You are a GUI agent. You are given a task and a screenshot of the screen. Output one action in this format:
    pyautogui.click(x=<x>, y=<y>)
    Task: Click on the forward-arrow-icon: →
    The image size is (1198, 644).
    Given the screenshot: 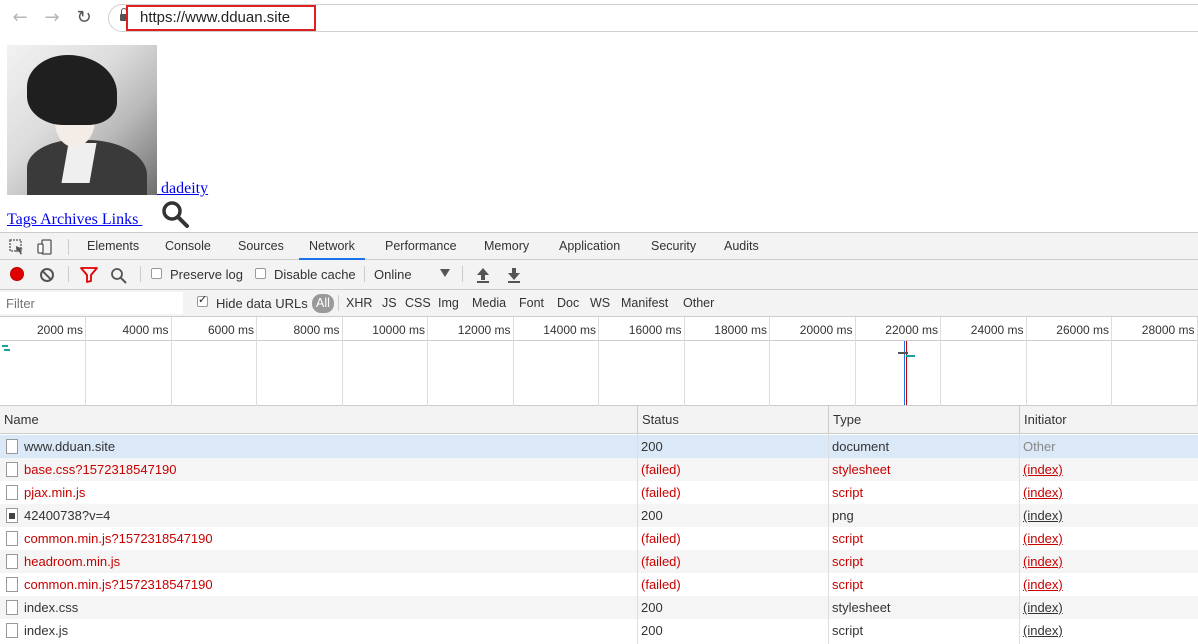 What is the action you would take?
    pyautogui.click(x=52, y=18)
    